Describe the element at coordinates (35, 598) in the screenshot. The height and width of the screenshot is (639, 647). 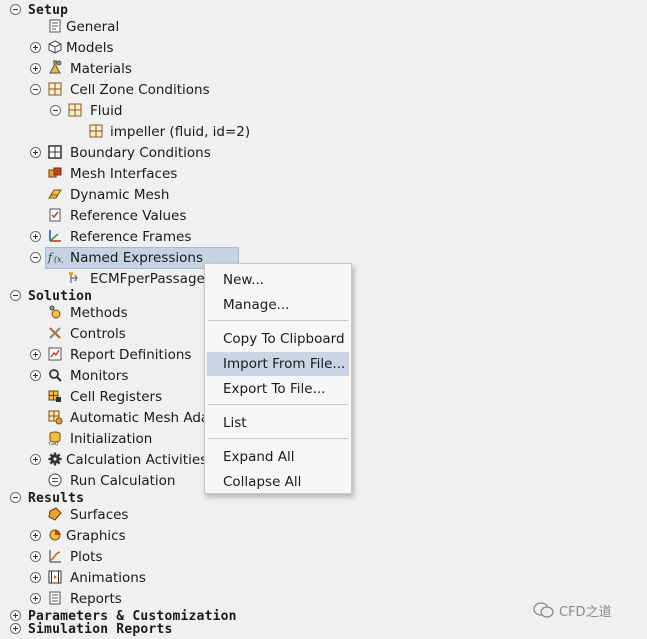
I see `expand-toggle-reports` at that location.